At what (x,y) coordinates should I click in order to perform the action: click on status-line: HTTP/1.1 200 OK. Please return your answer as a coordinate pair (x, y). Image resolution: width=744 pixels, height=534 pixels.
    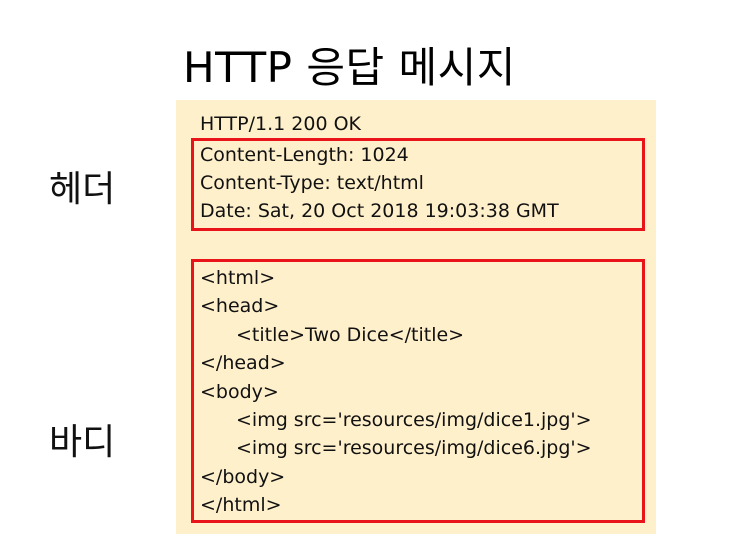
    Looking at the image, I should click on (280, 124).